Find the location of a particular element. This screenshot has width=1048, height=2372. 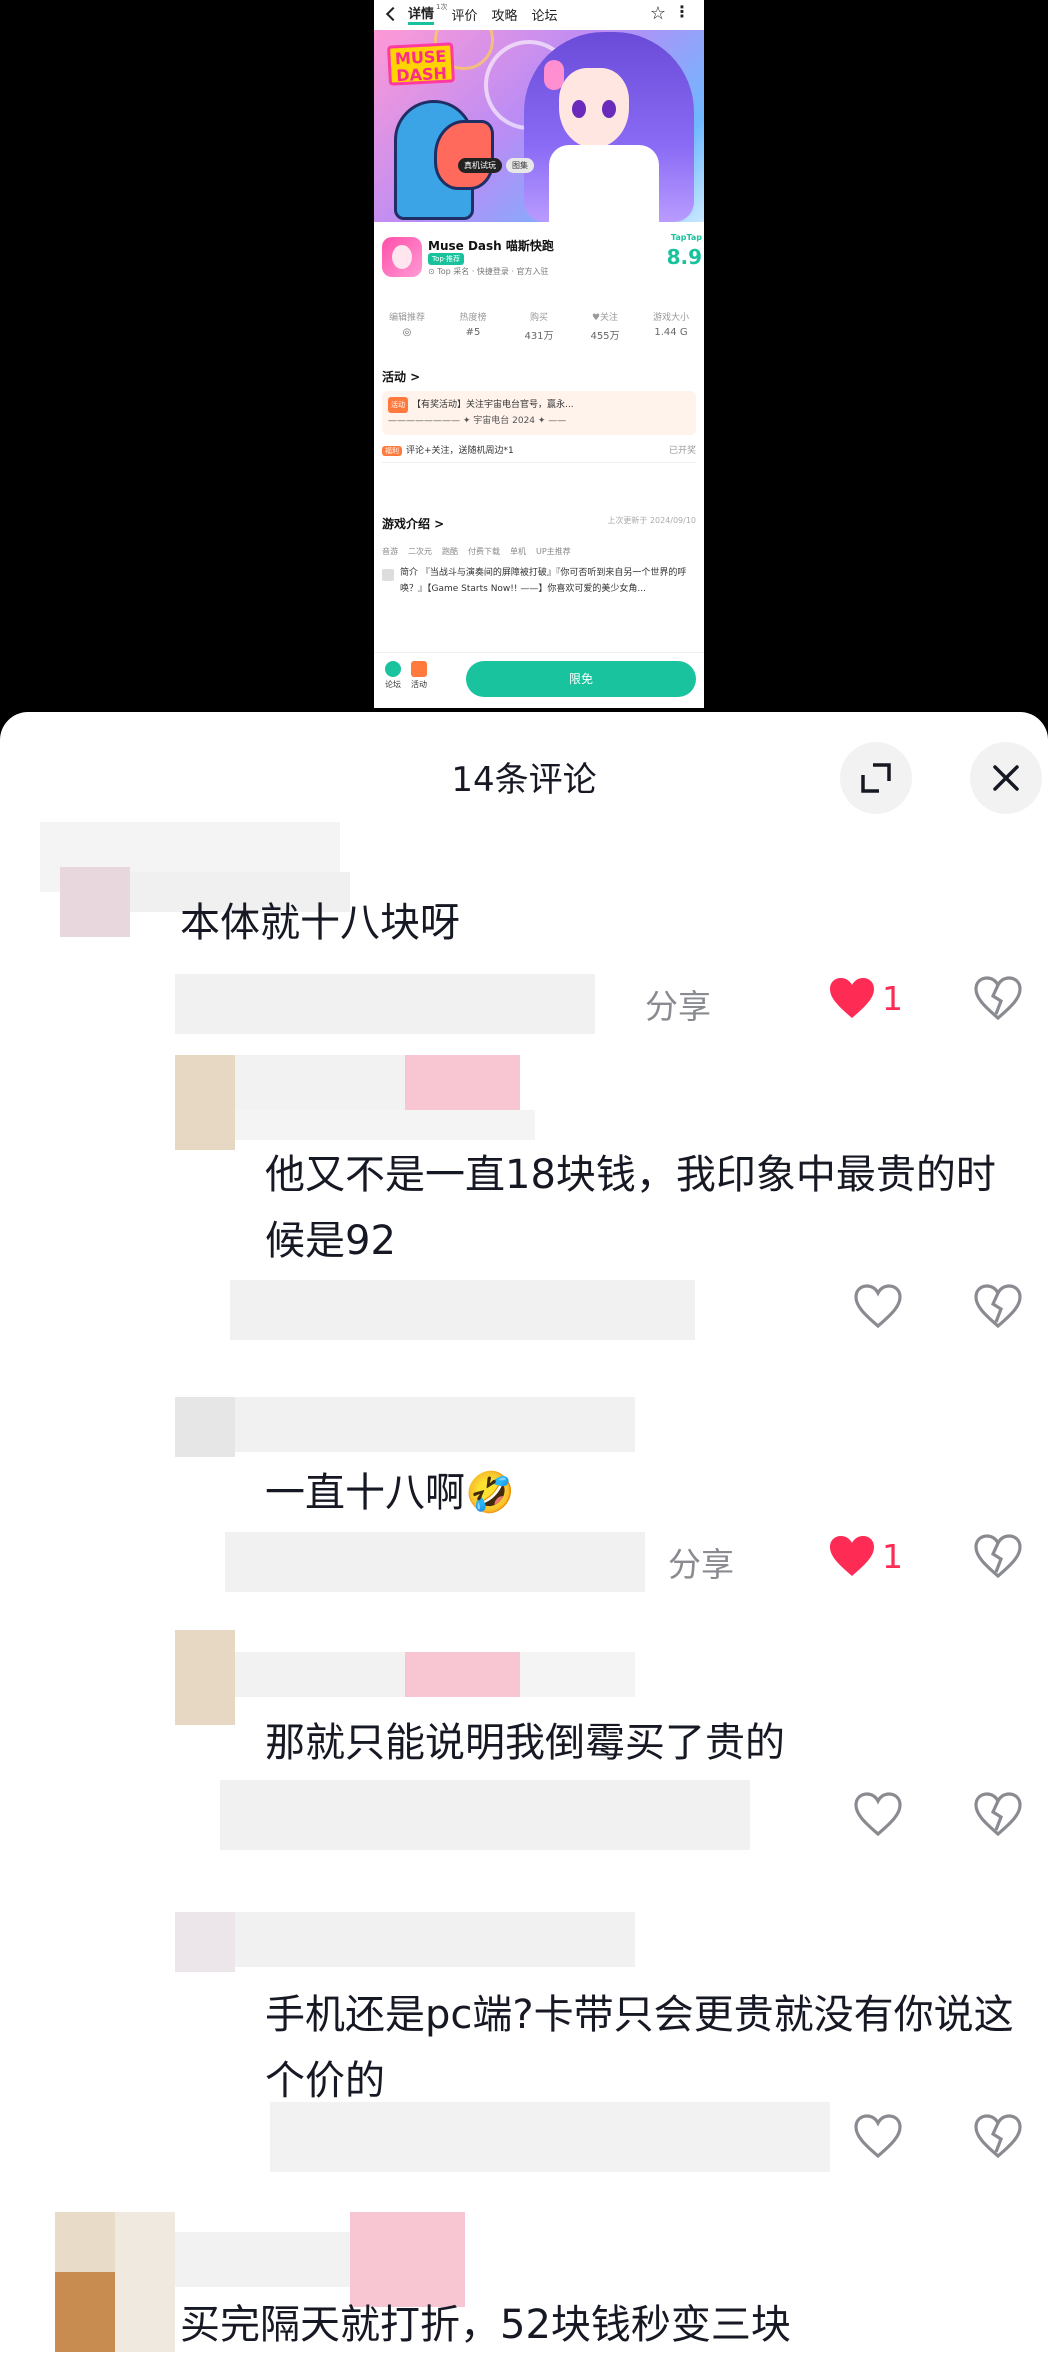

intro-title: 游戏介绍 > is located at coordinates (413, 524).